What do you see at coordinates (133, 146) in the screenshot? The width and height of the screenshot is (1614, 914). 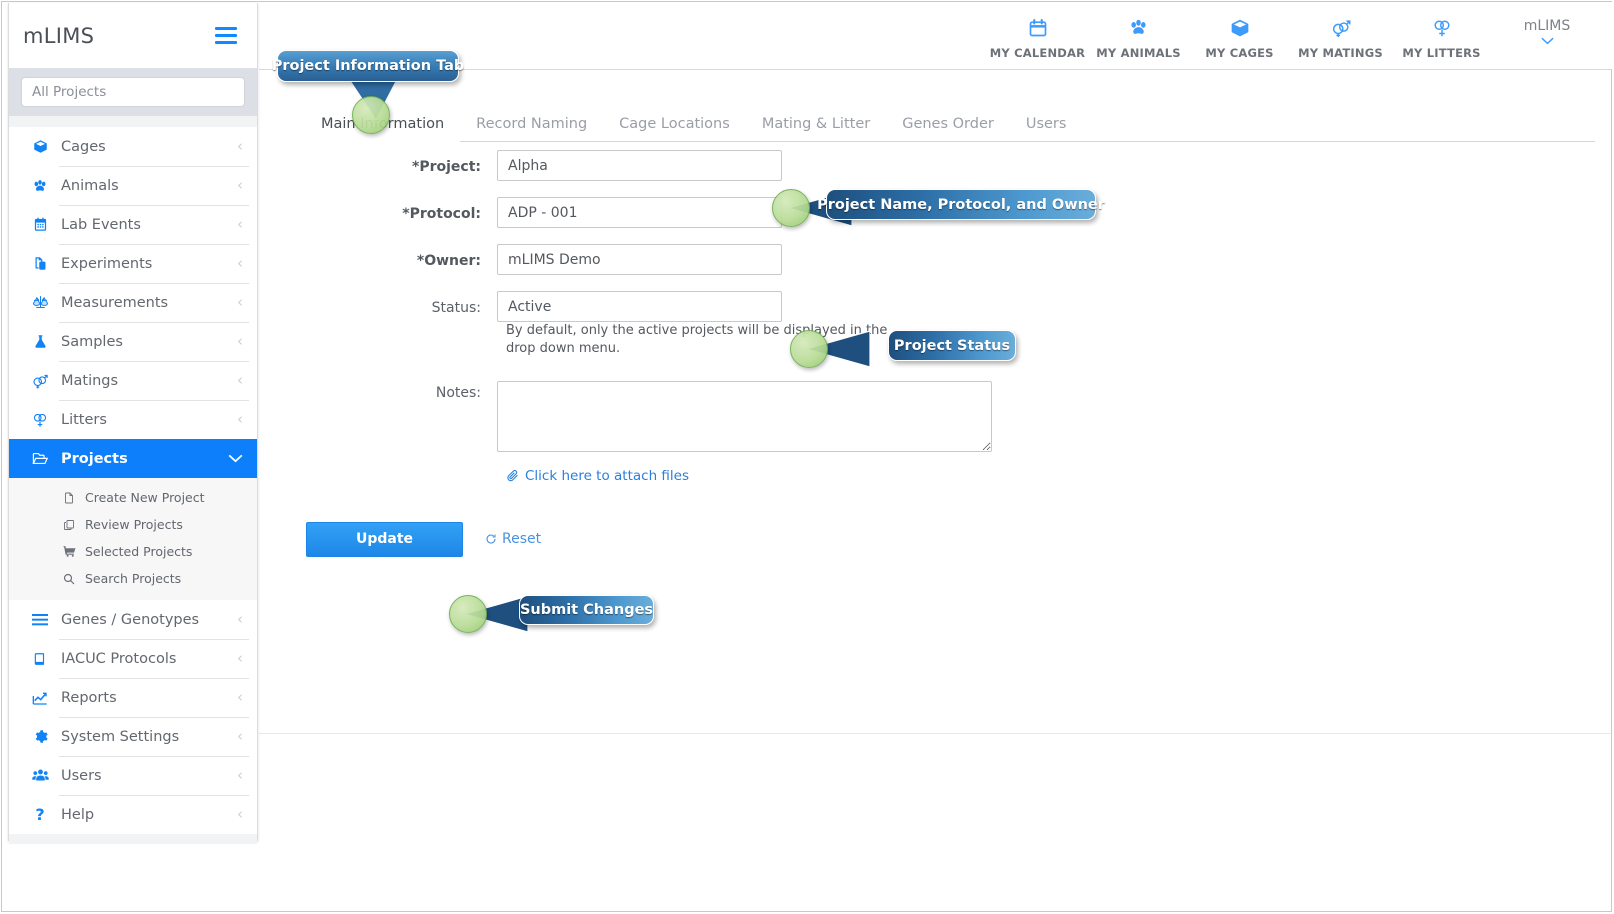 I see `sidebar-item-cages: Cages ‹` at bounding box center [133, 146].